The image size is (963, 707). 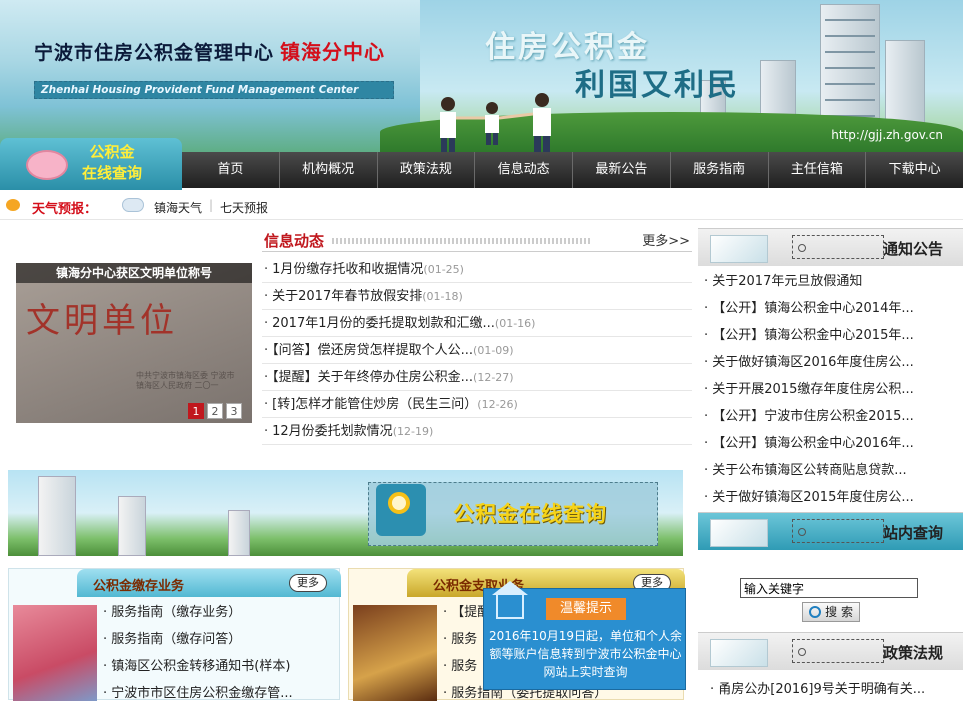 I want to click on news-title-underline, so click(x=462, y=241).